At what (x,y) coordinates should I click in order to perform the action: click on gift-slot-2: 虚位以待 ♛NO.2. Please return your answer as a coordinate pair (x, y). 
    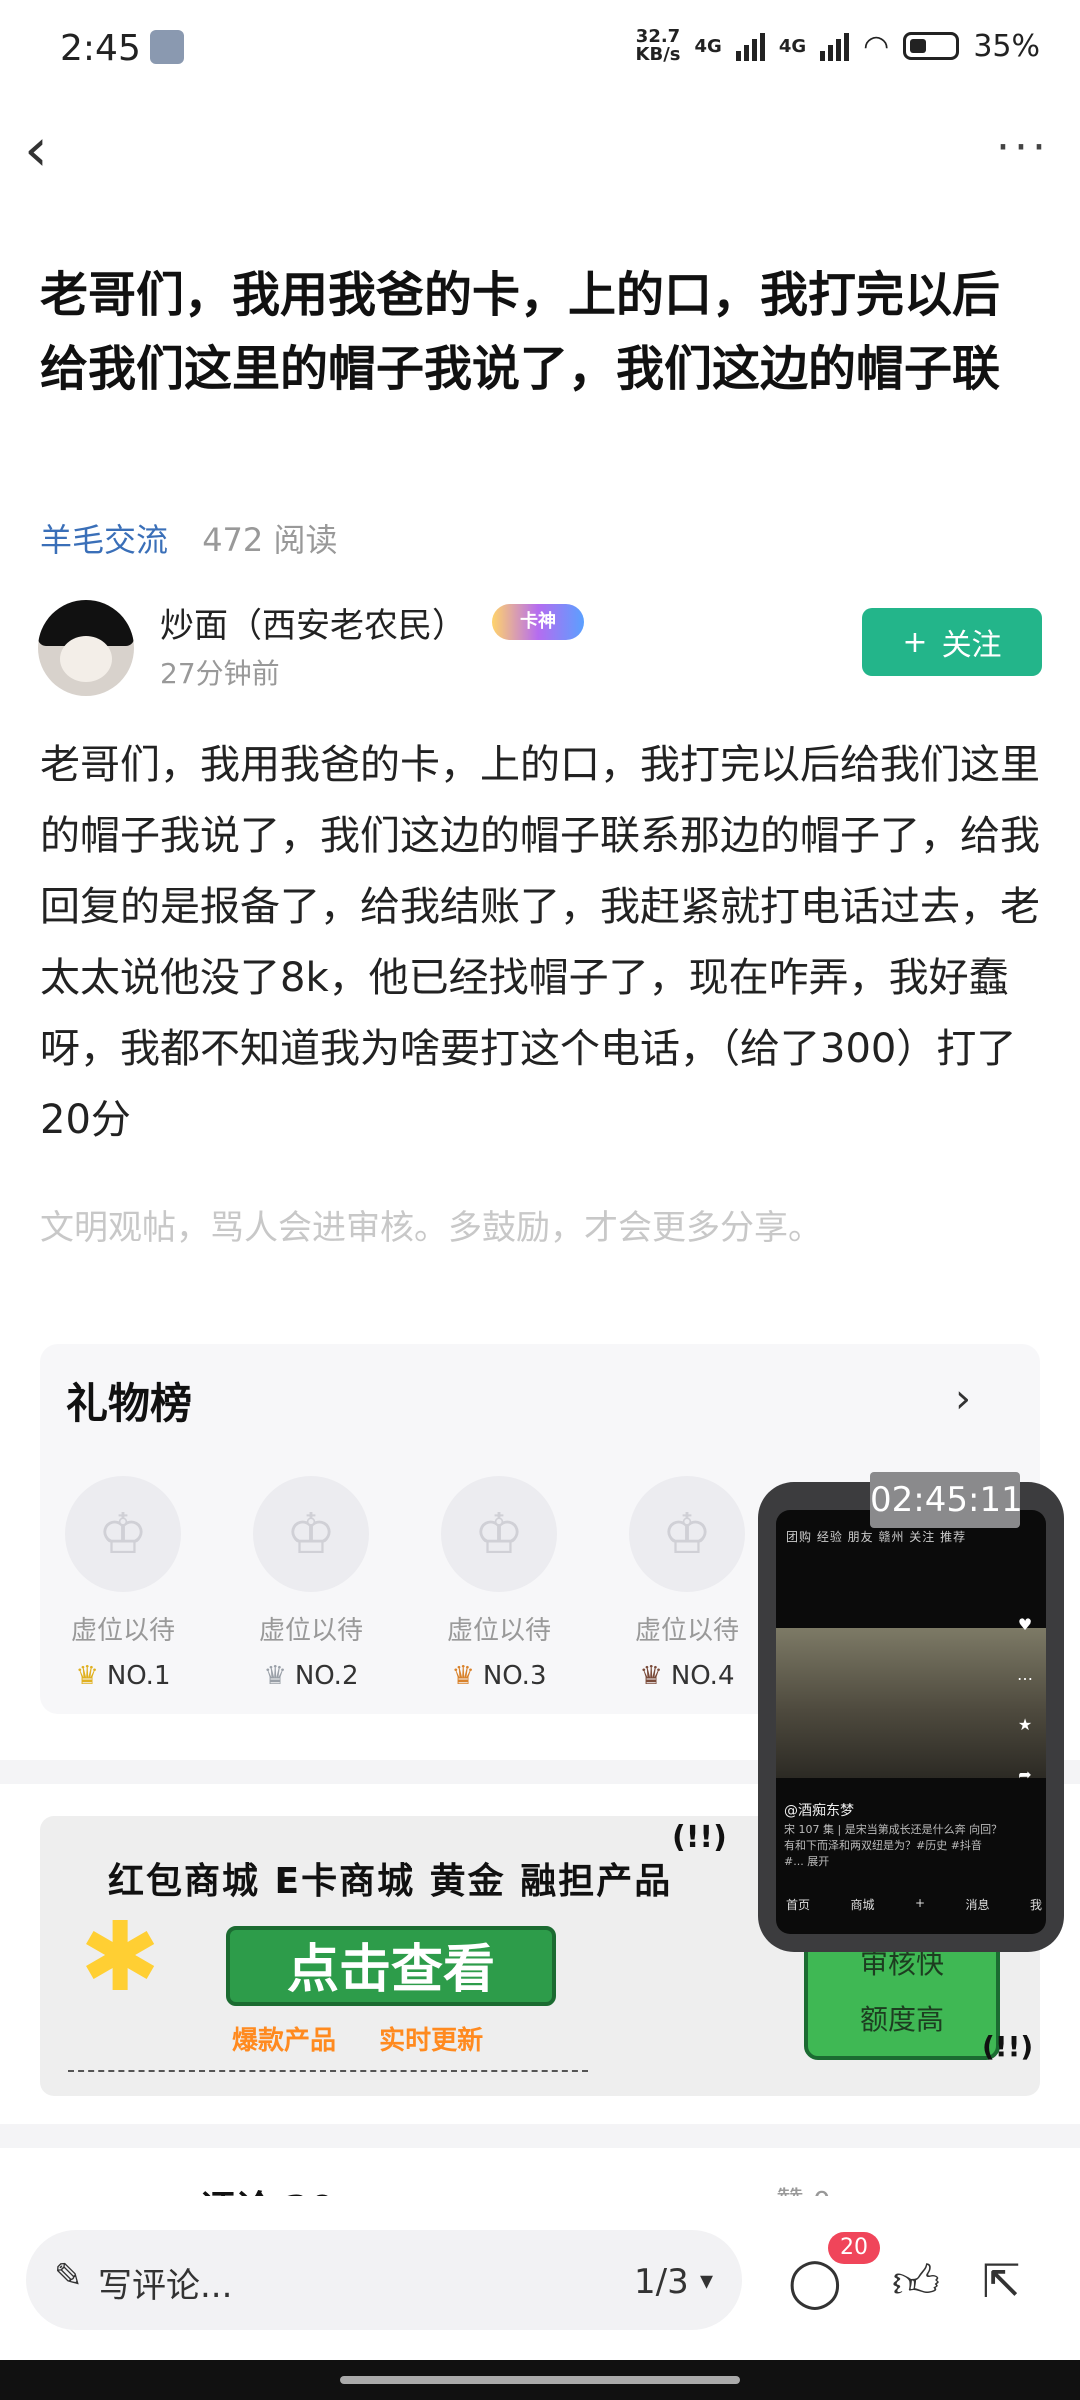
    Looking at the image, I should click on (311, 1583).